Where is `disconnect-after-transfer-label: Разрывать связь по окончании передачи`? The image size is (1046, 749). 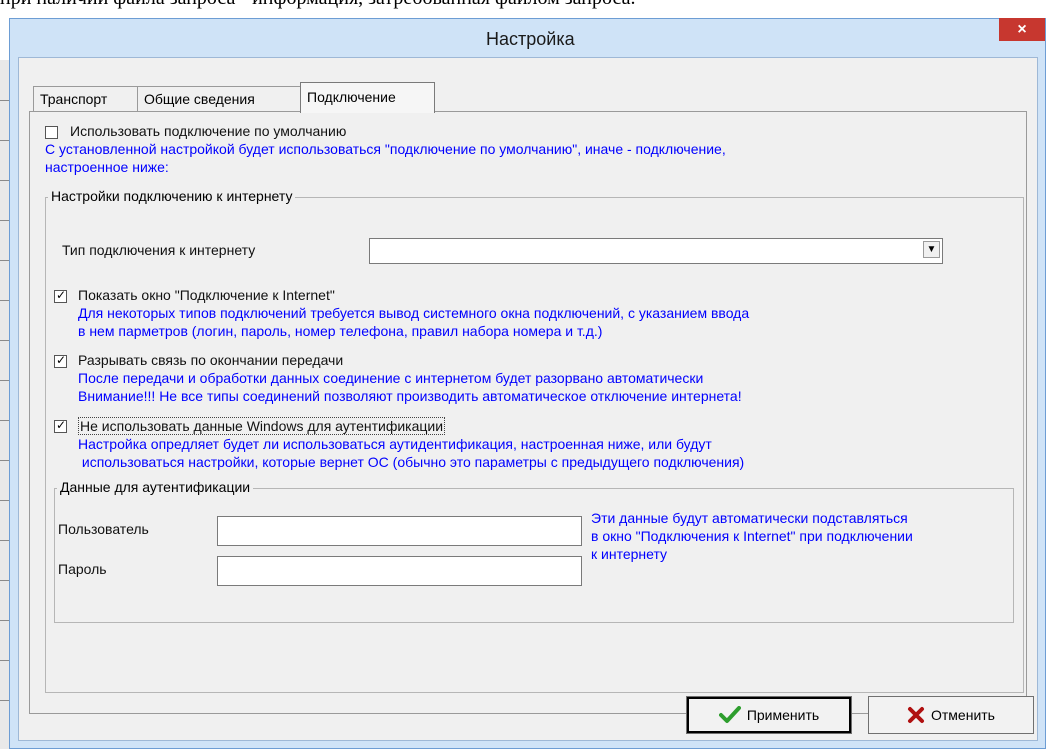
disconnect-after-transfer-label: Разрывать связь по окончании передачи is located at coordinates (211, 360).